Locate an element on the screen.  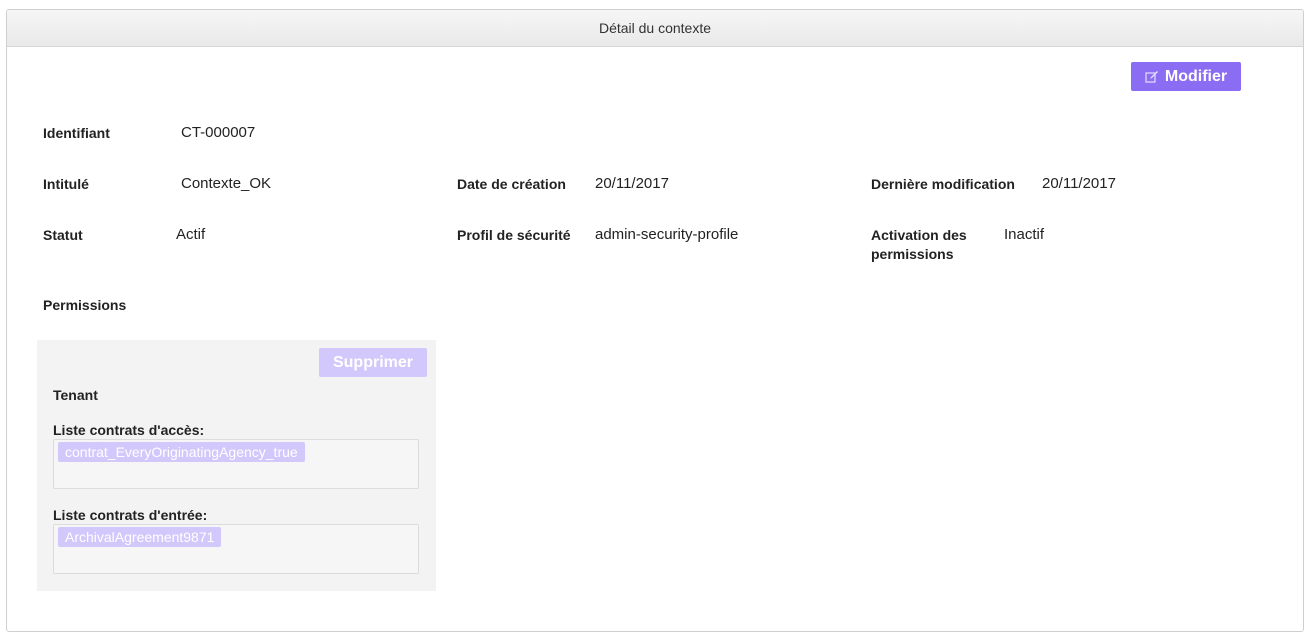
activation-permissions-label: Activation des permissions is located at coordinates (919, 245).